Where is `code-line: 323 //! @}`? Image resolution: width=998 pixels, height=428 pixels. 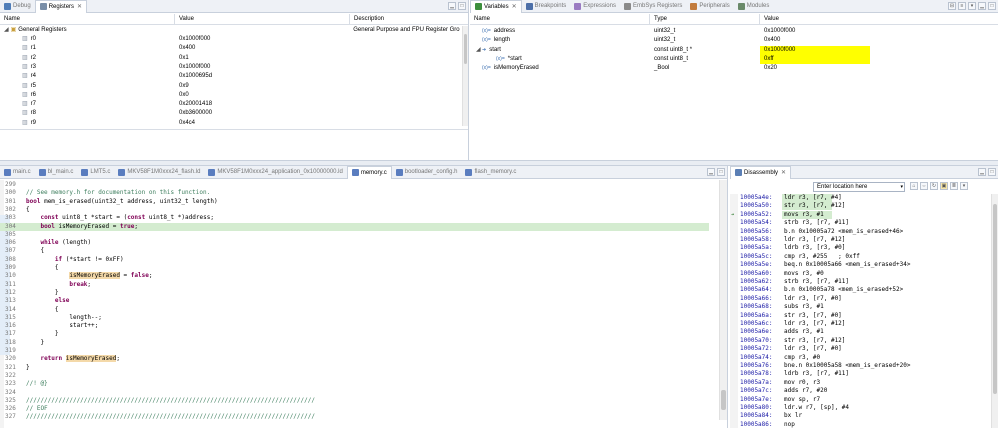 code-line: 323 //! @} is located at coordinates (354, 384).